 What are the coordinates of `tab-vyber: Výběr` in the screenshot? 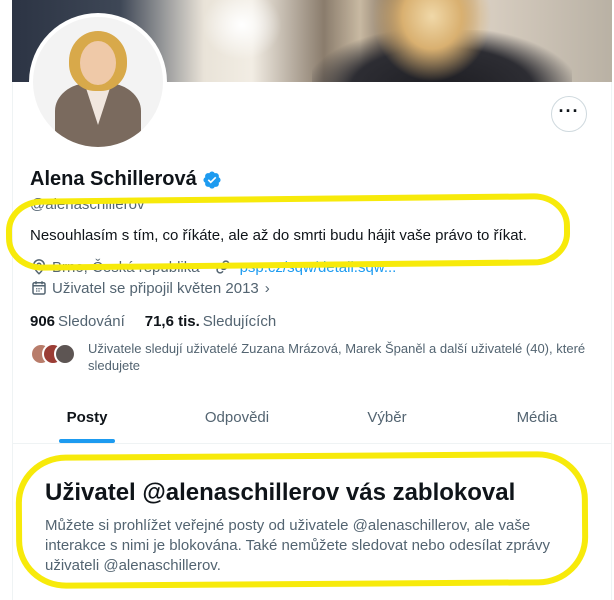 It's located at (387, 417).